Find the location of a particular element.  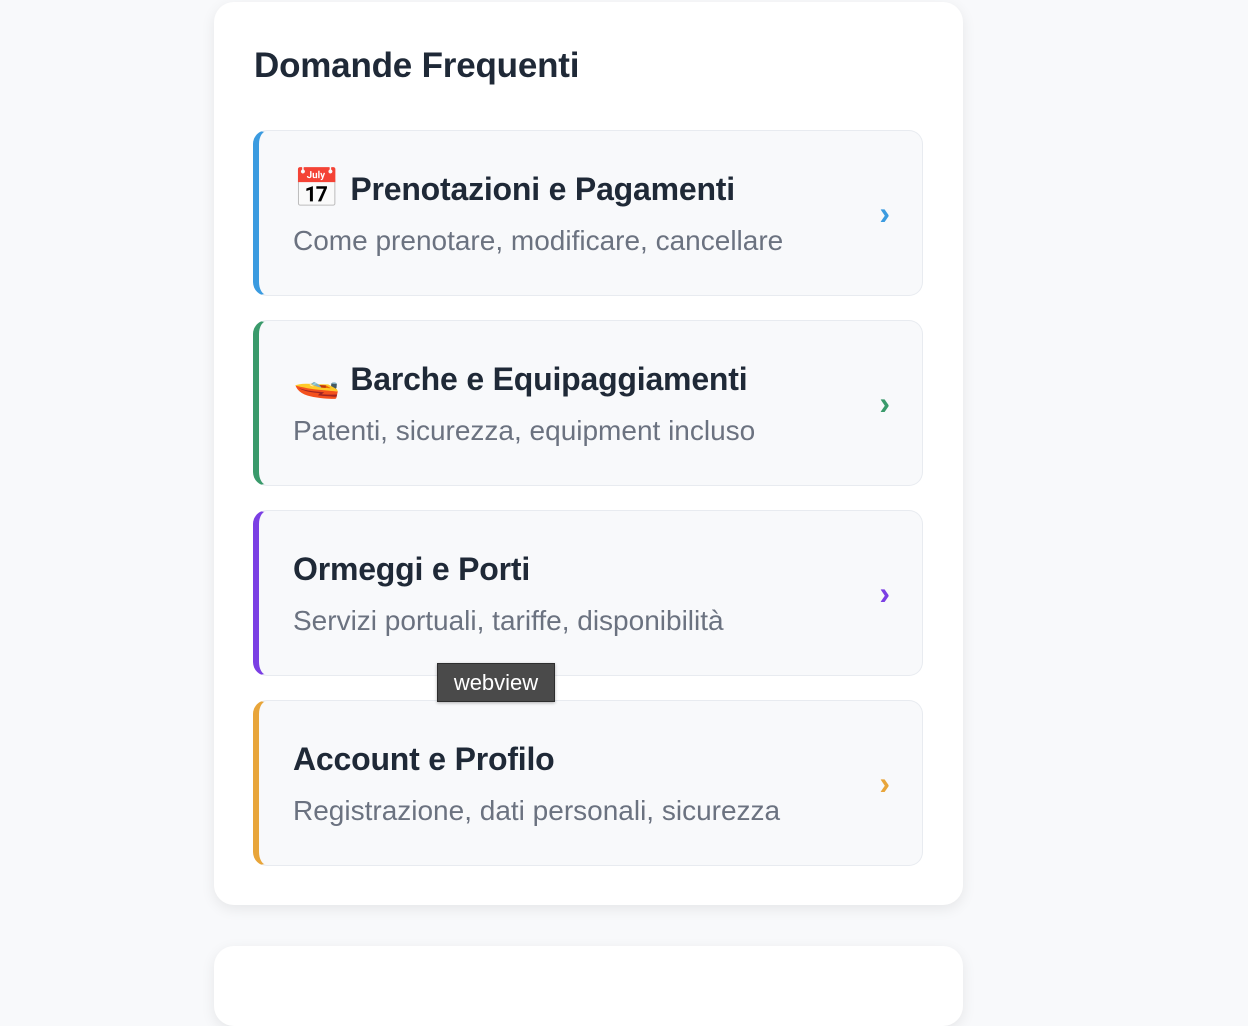

next-card is located at coordinates (588, 986).